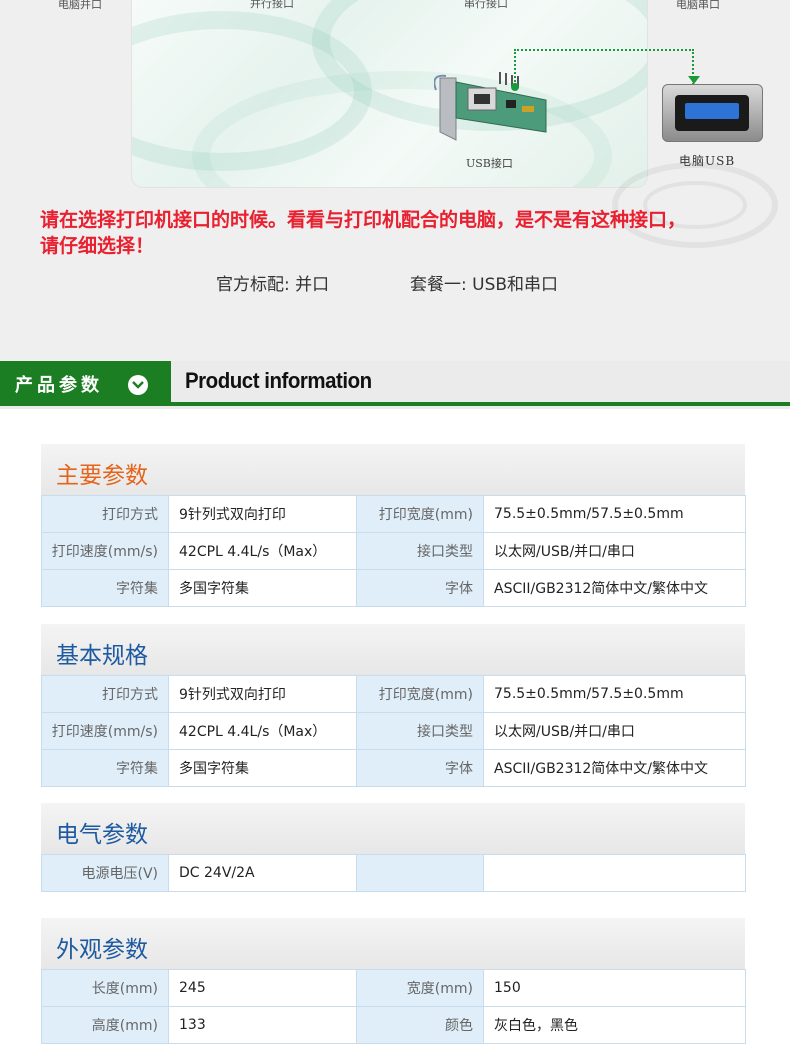 The image size is (790, 1060). I want to click on serial-port-label: 串行接口, so click(486, 5).